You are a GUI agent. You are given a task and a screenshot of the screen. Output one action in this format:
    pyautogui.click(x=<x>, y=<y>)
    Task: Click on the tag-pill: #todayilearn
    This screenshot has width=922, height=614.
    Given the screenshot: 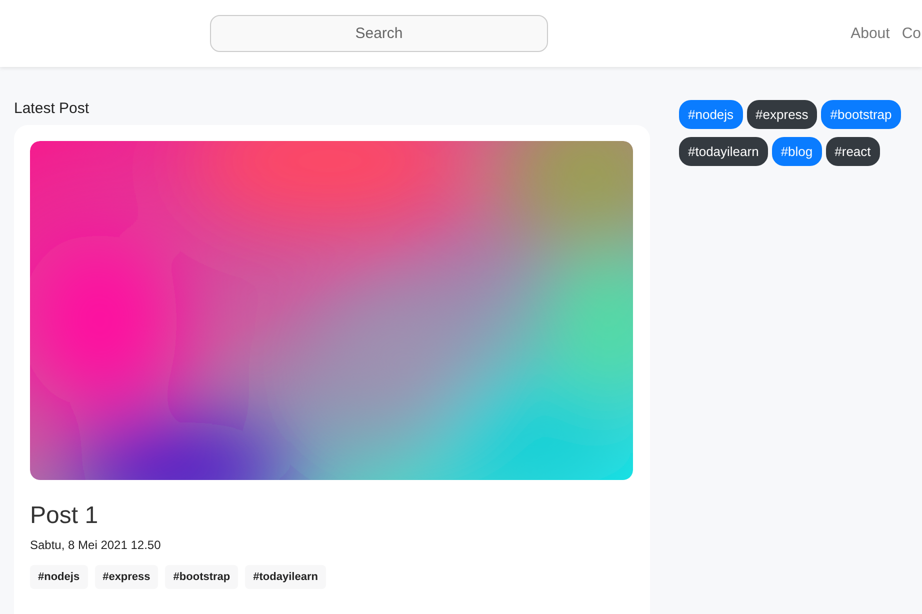 What is the action you would take?
    pyautogui.click(x=723, y=151)
    